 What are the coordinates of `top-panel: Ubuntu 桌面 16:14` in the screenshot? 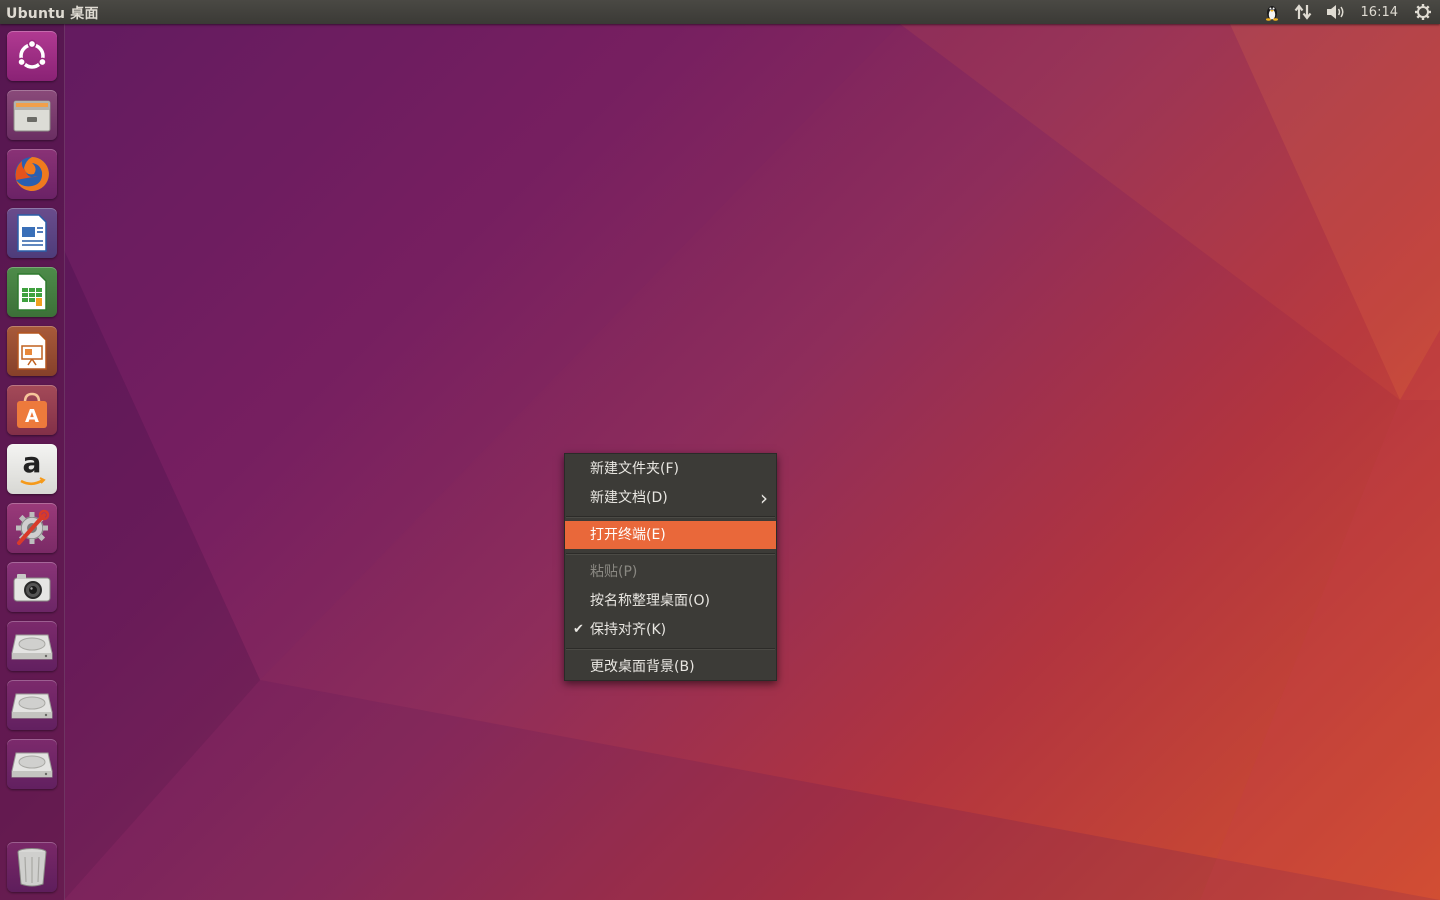 It's located at (720, 12).